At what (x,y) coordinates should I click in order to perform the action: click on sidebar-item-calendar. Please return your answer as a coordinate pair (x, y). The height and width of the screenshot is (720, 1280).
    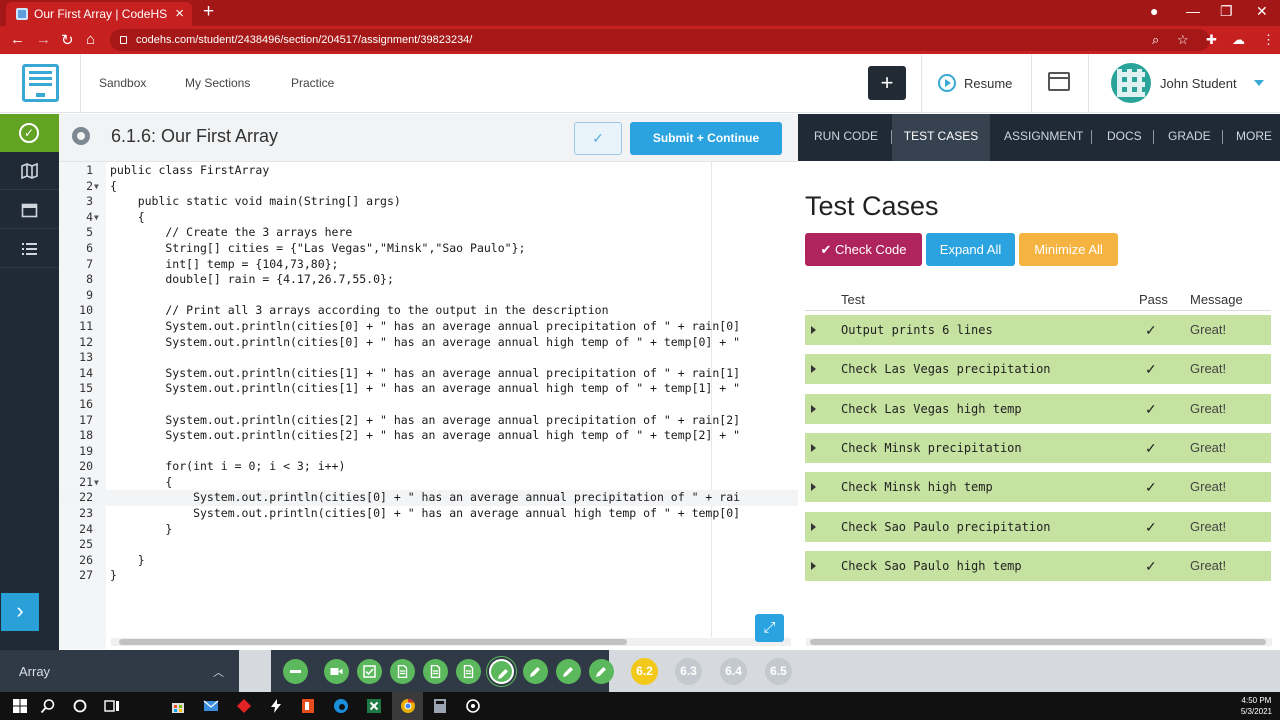
    Looking at the image, I should click on (29, 210).